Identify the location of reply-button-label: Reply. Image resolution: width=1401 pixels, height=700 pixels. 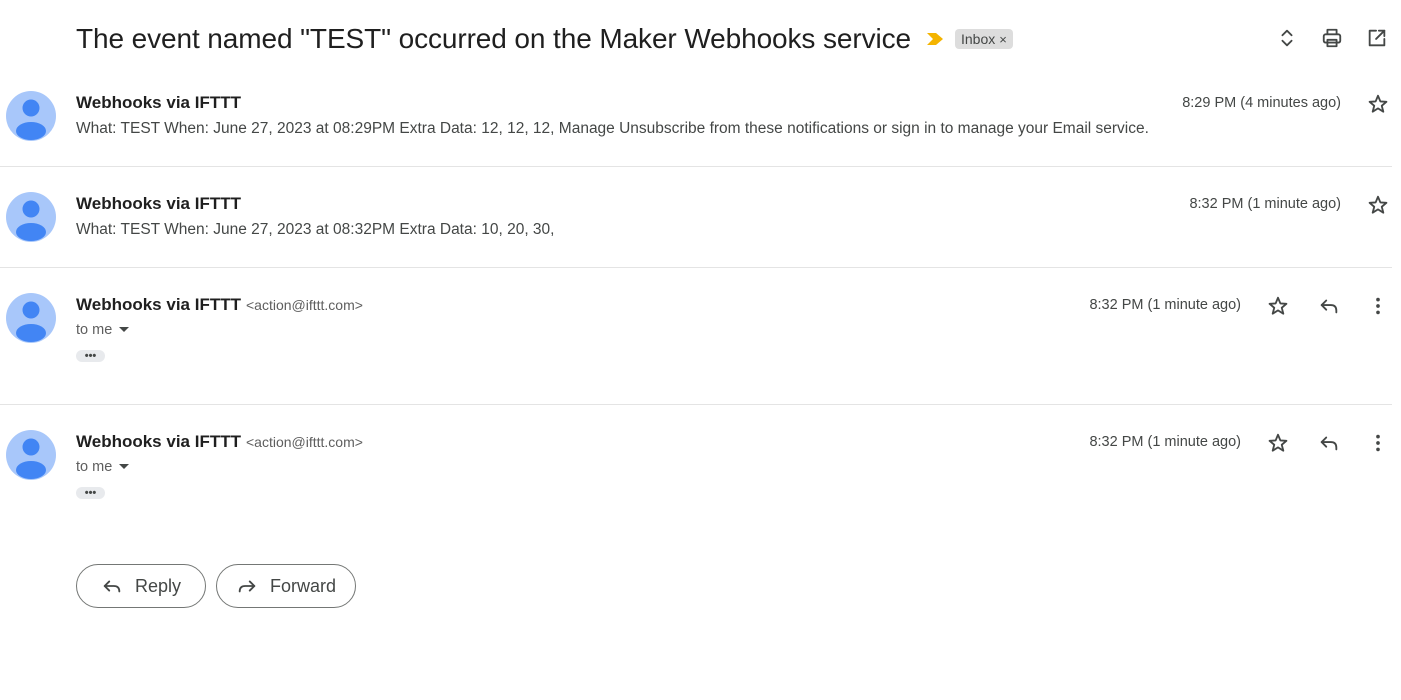
(158, 585).